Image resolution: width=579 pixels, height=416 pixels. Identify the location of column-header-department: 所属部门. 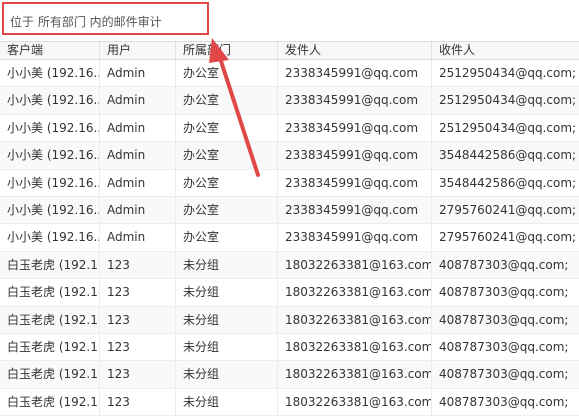
(227, 50).